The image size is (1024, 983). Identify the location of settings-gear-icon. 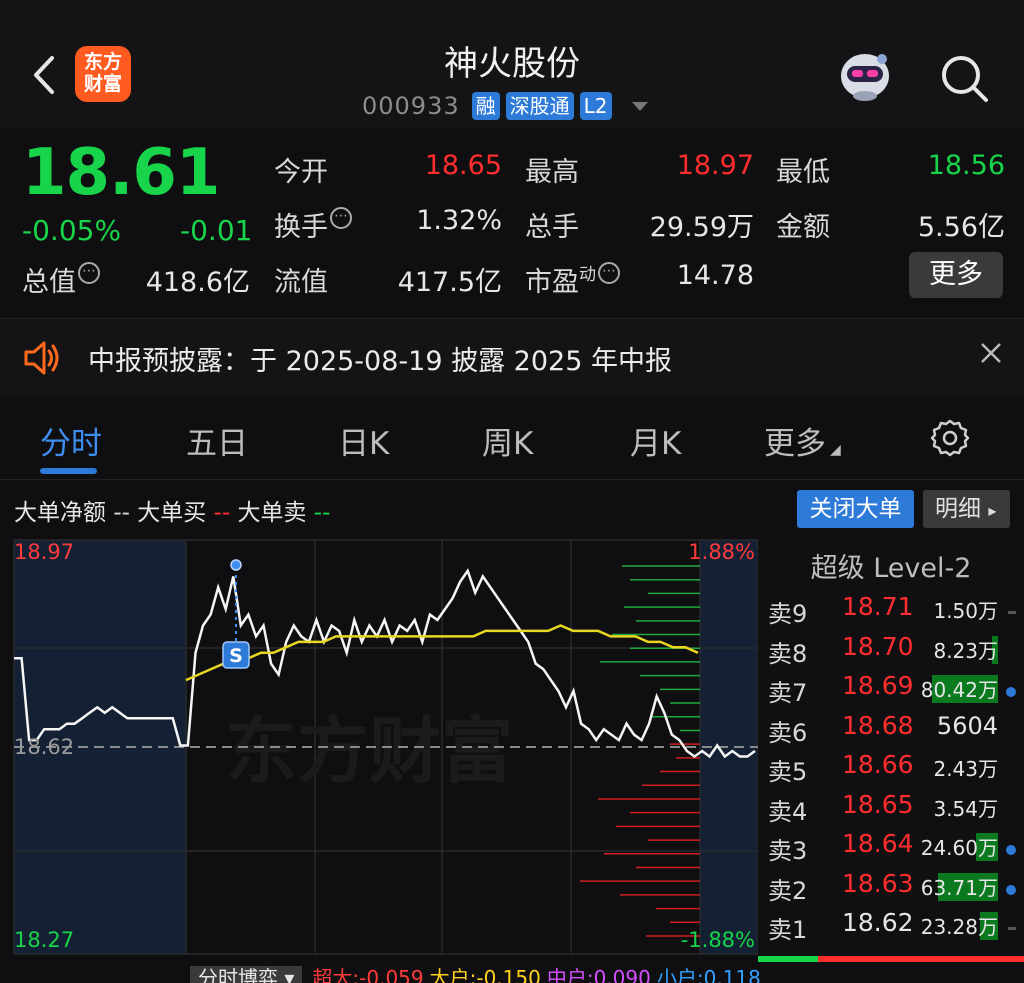
(950, 438).